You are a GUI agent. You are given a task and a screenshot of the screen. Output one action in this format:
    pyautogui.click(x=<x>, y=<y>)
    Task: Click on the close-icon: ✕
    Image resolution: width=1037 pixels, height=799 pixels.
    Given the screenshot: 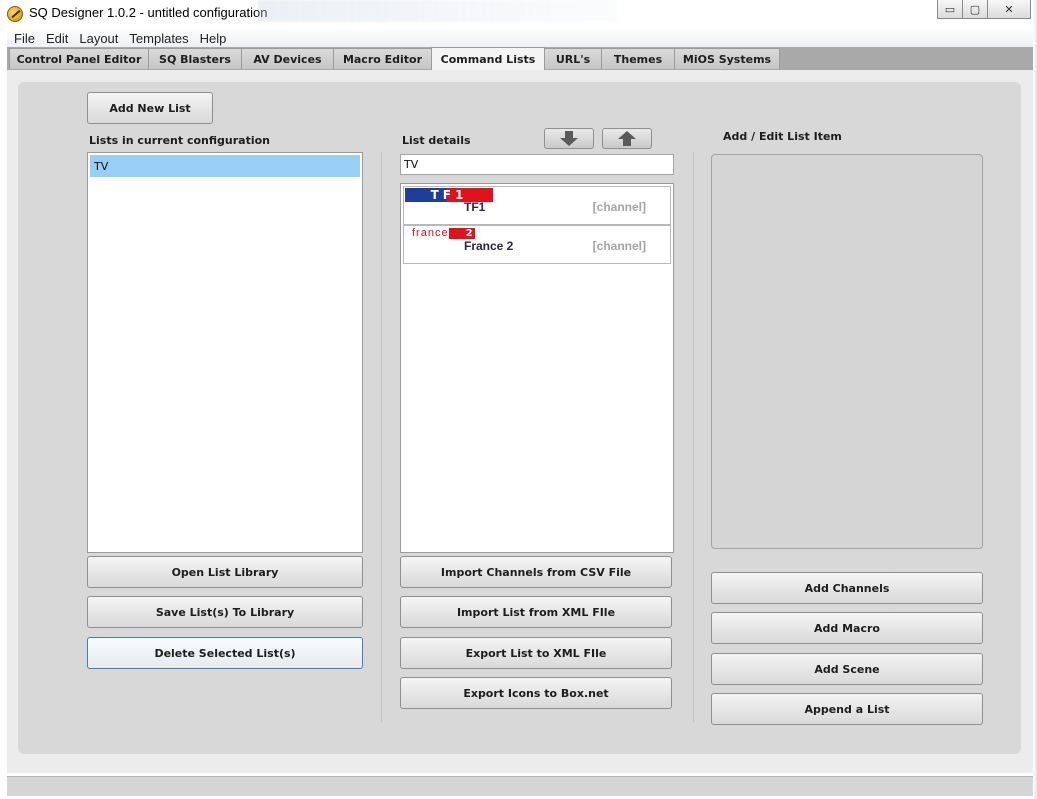 What is the action you would take?
    pyautogui.click(x=1009, y=9)
    